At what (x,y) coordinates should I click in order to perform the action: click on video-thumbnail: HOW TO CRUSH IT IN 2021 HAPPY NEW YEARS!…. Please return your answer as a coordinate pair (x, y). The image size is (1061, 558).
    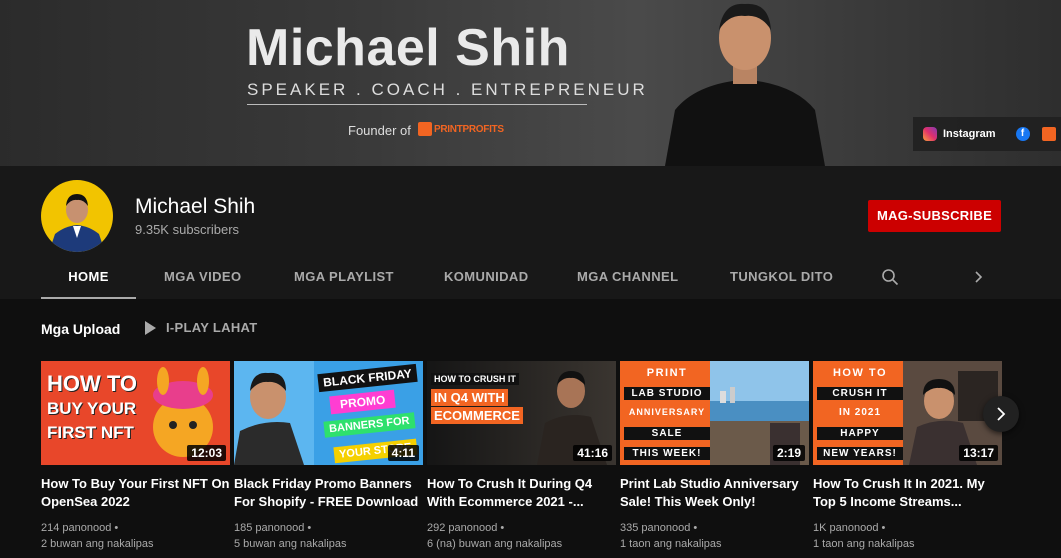
    Looking at the image, I should click on (907, 413).